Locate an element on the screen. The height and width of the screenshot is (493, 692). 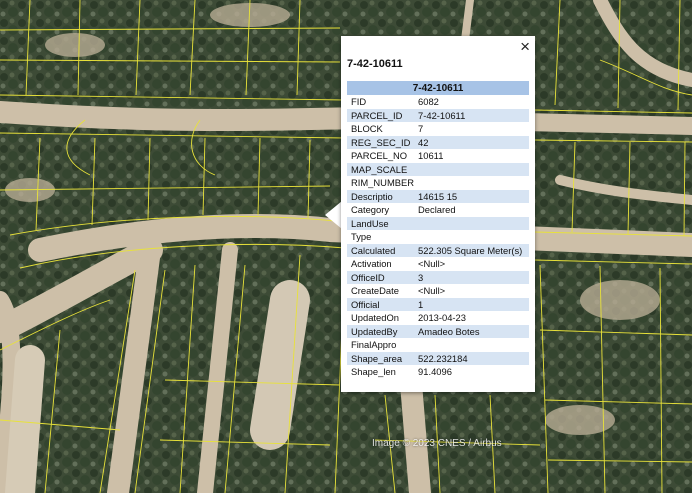
attribute-table-header: 7-42-10611 is located at coordinates (438, 88).